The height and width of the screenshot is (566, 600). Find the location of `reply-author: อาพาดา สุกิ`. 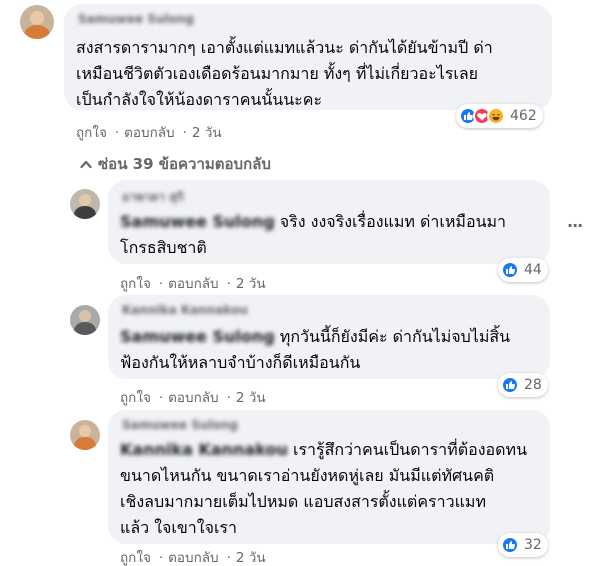

reply-author: อาพาดา สุกิ is located at coordinates (153, 197).